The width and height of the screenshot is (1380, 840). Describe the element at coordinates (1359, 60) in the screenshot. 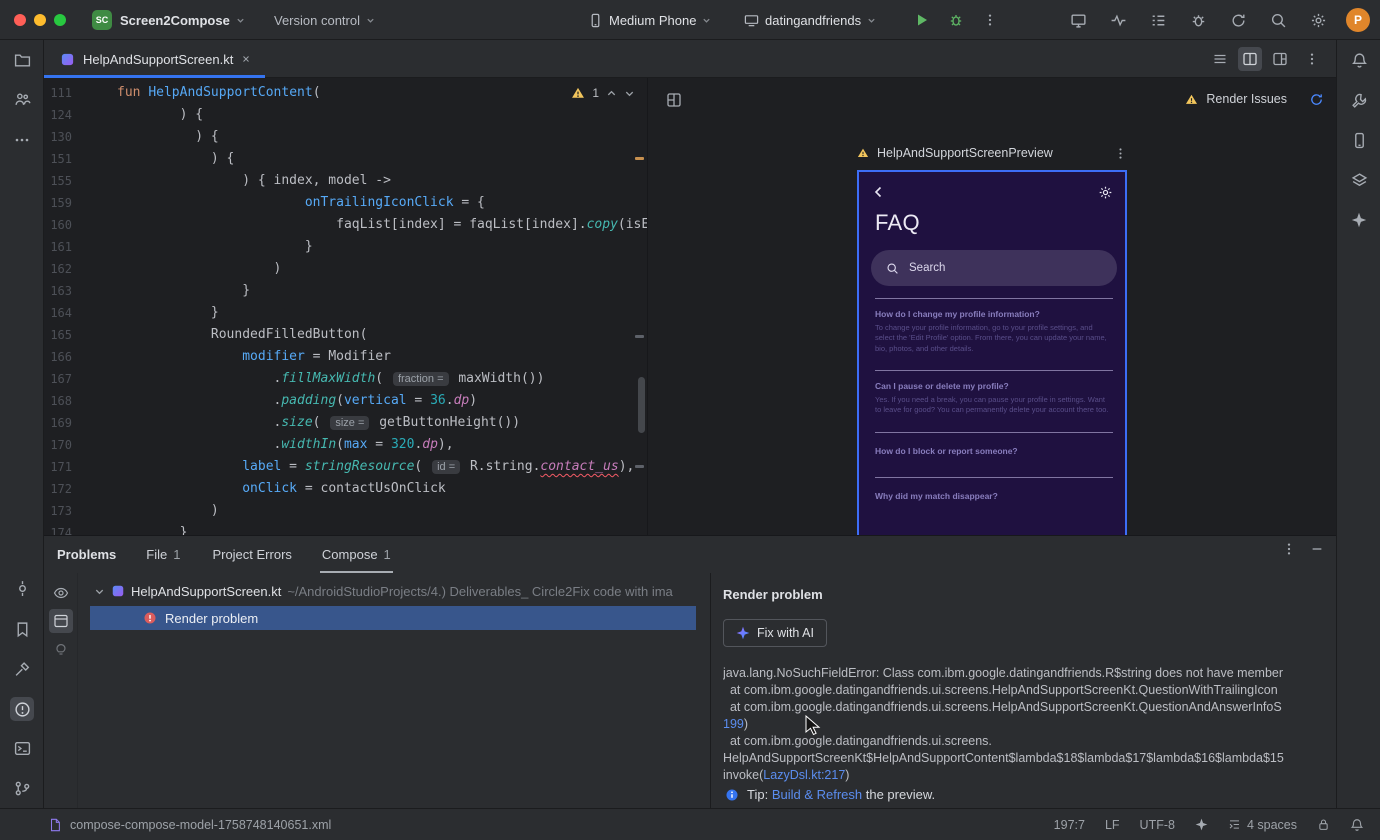

I see `notifications-tool-icon` at that location.